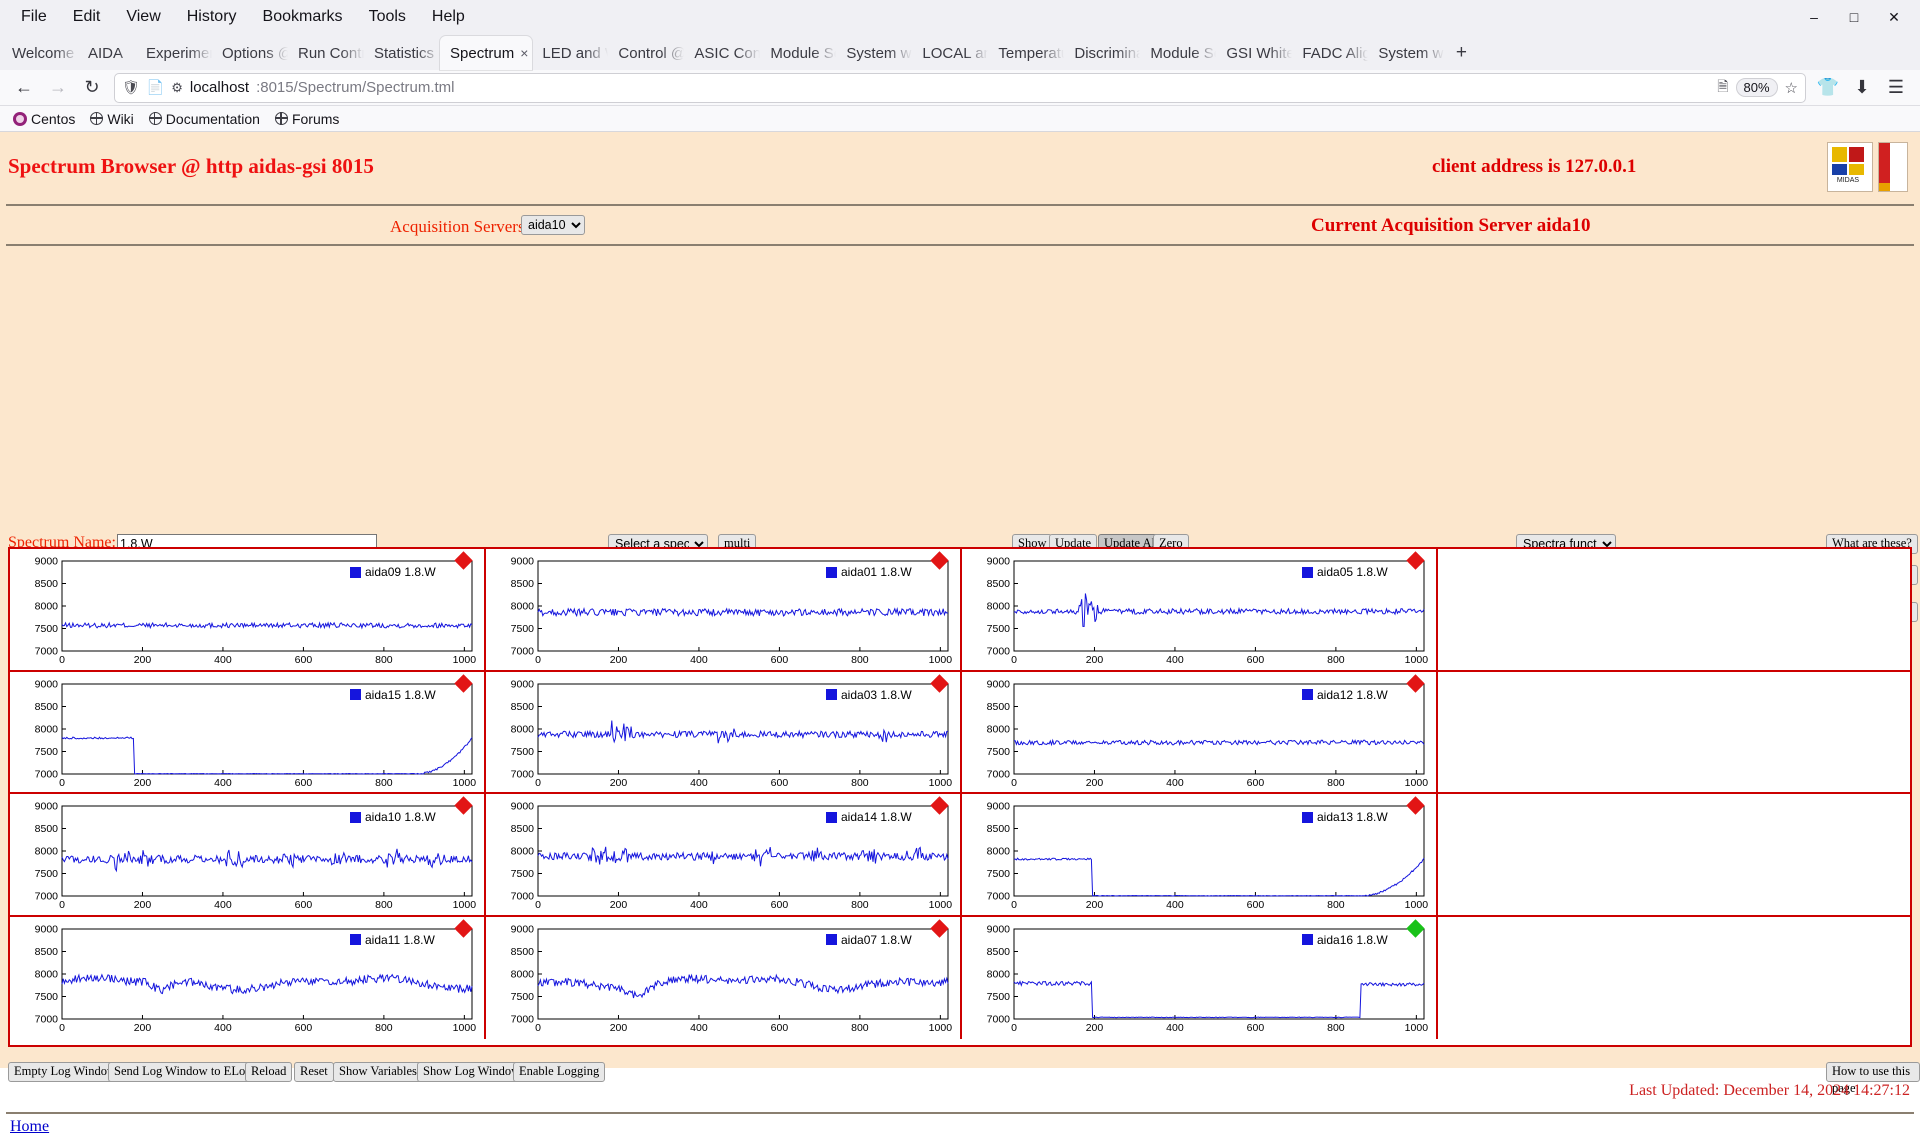 The width and height of the screenshot is (1920, 1136). Describe the element at coordinates (1791, 88) in the screenshot. I see `bookmark-star-icon: ☆` at that location.